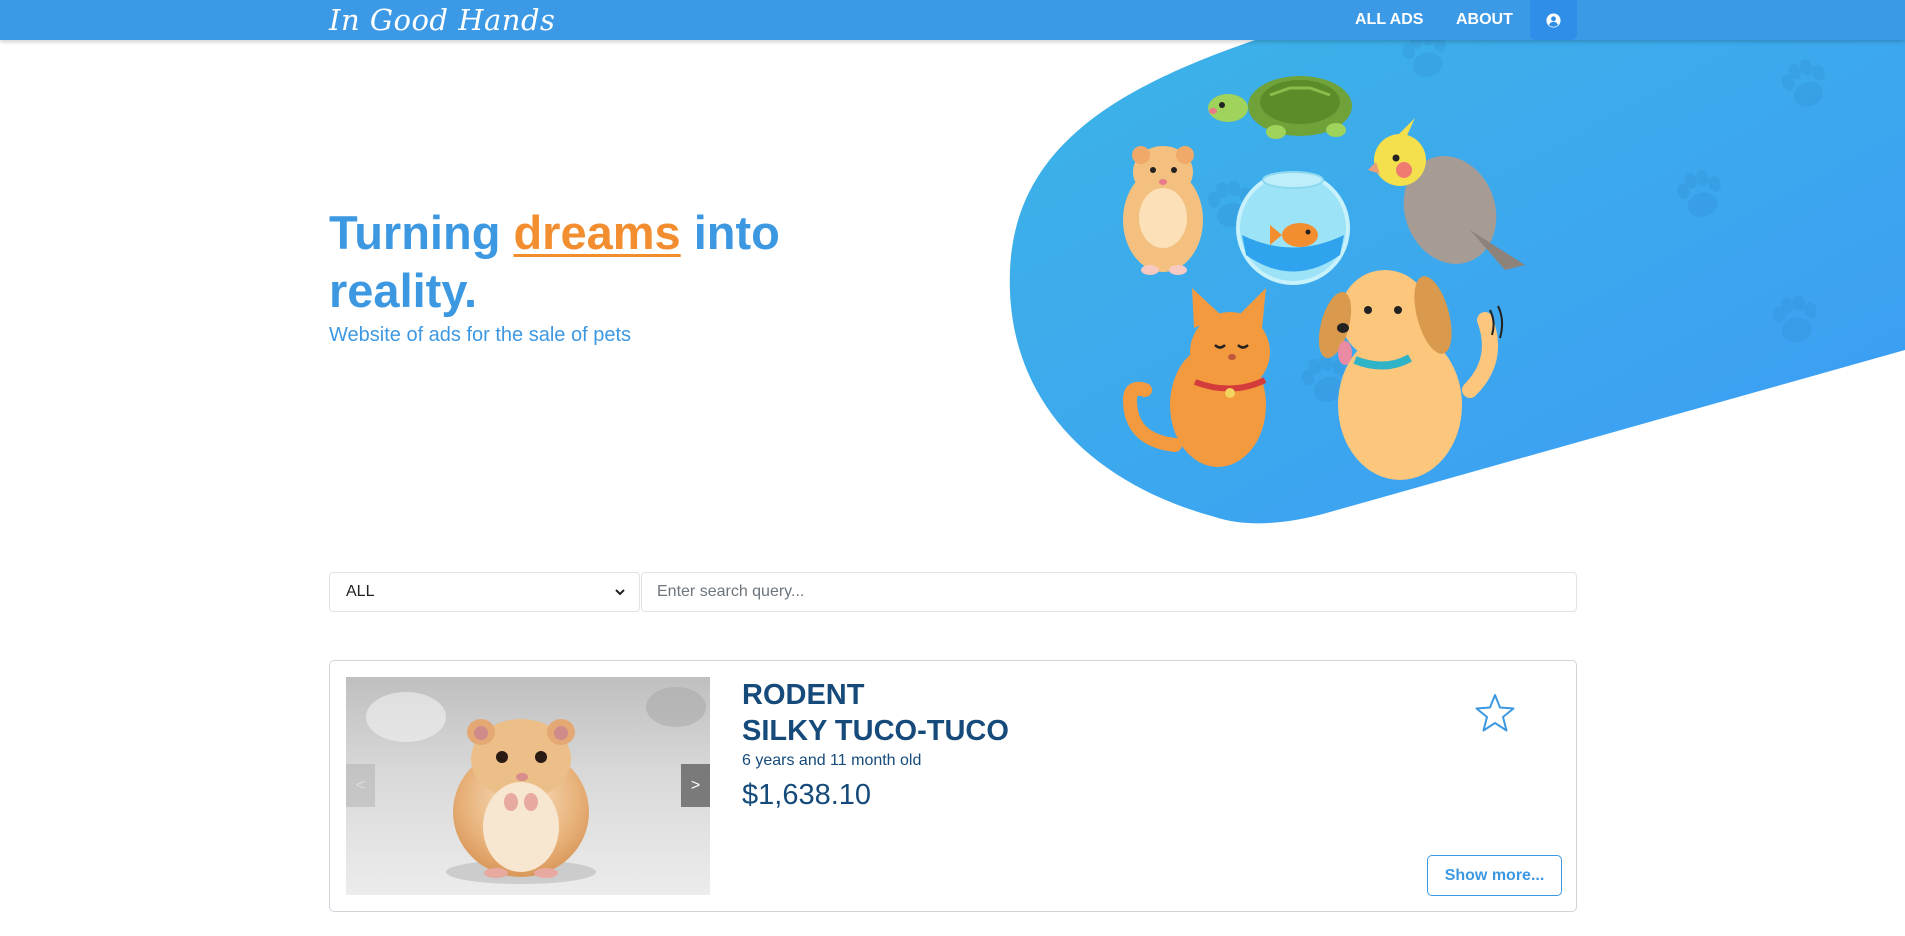 This screenshot has height=936, width=1905. What do you see at coordinates (695, 785) in the screenshot?
I see `carousel-next-button: >` at bounding box center [695, 785].